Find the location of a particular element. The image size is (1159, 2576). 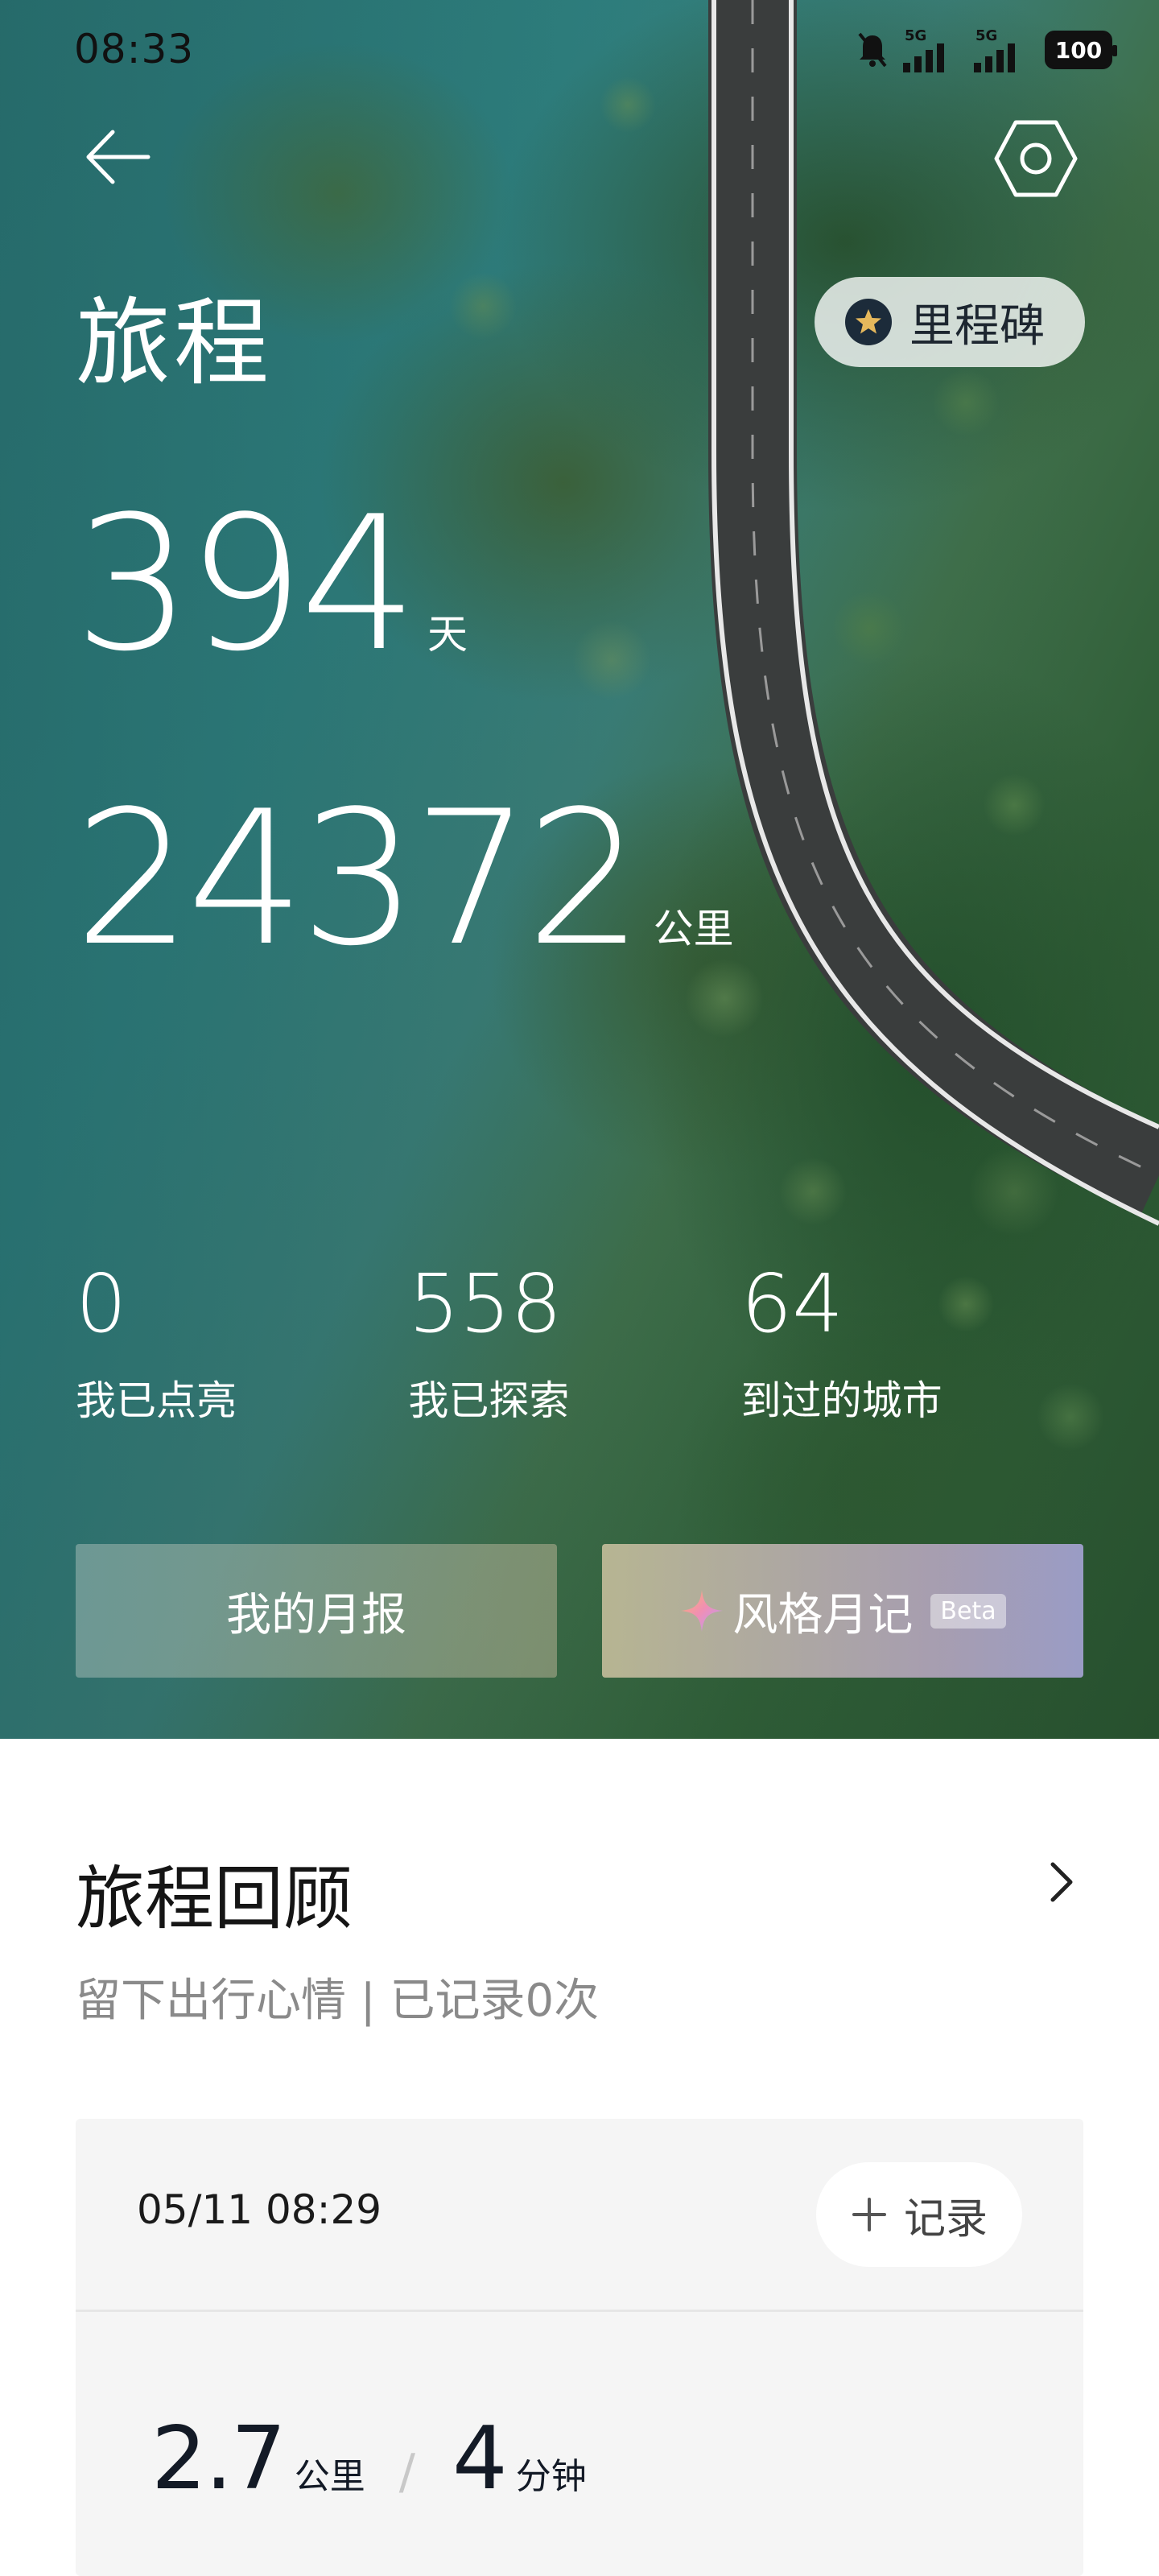

battery-indicator: 100 is located at coordinates (1081, 50).